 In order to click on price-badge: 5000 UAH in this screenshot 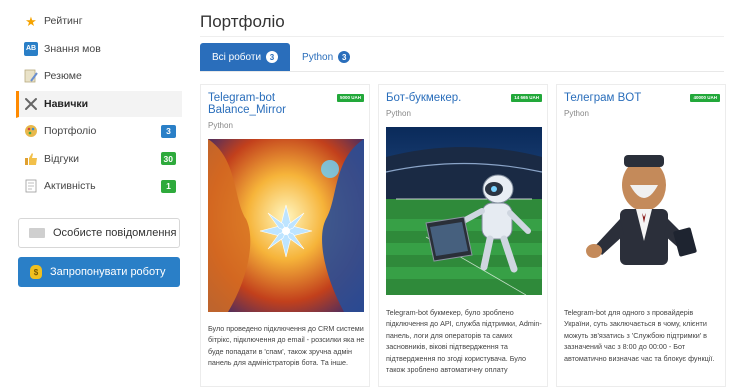, I will do `click(350, 98)`.